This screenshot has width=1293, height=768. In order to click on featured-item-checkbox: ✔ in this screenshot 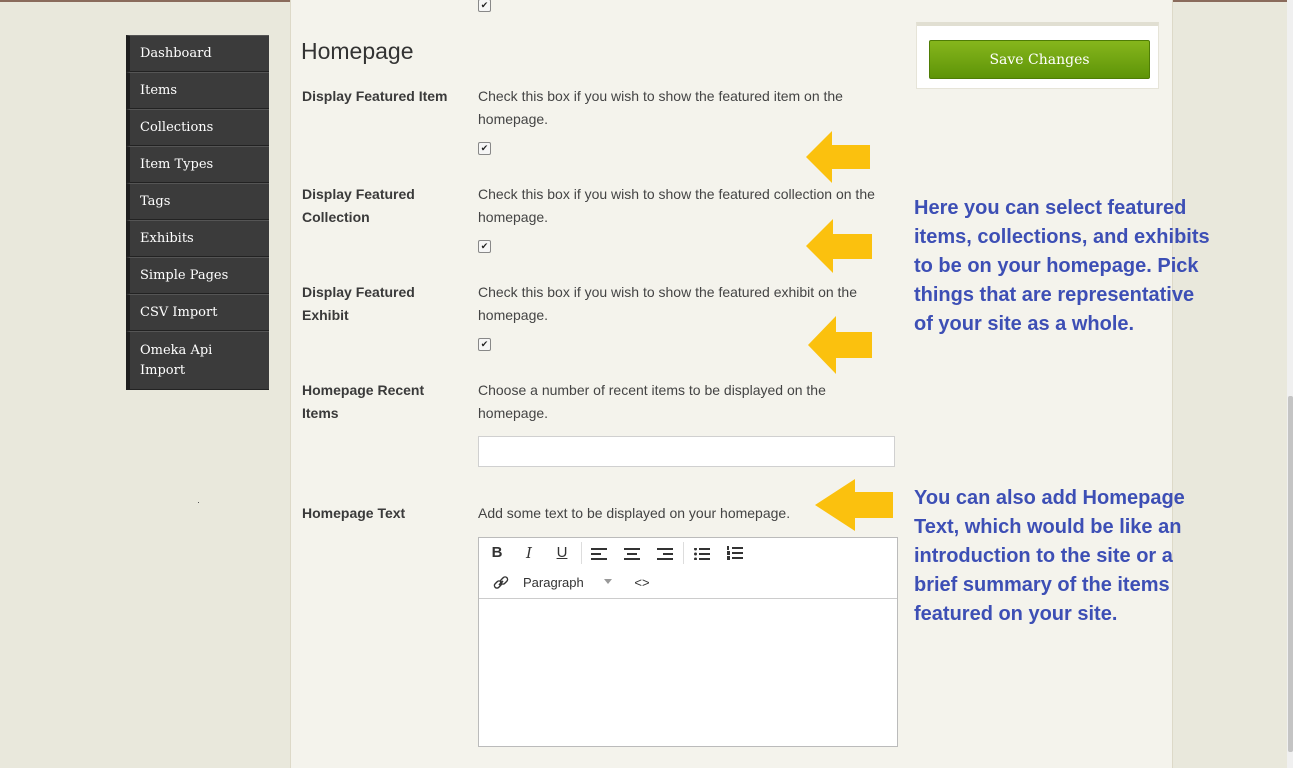, I will do `click(484, 148)`.